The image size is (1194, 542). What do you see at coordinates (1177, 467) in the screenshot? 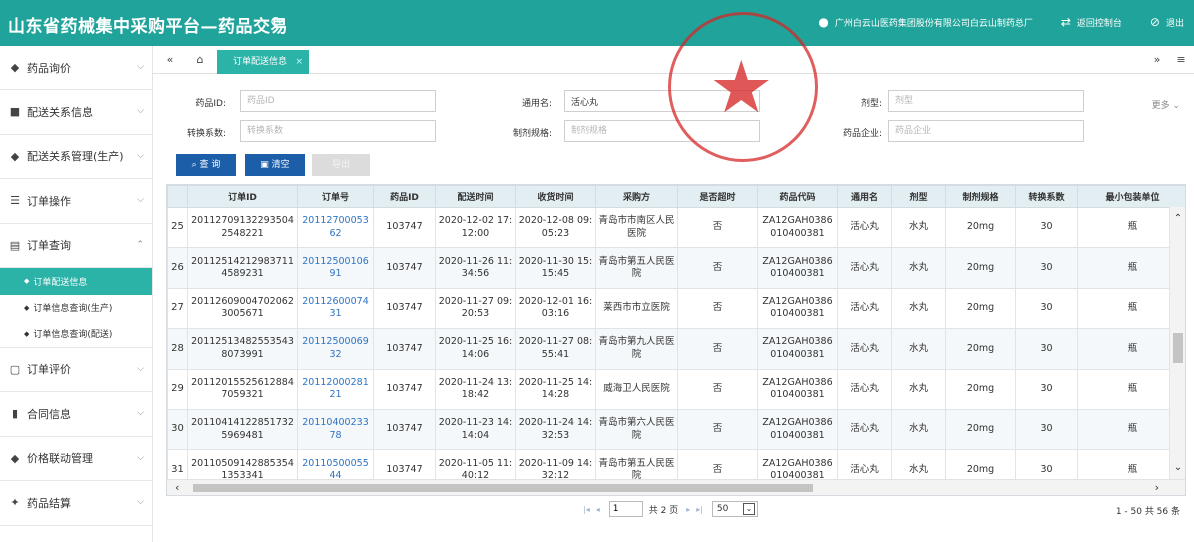
I see `scroll-down-icon: ⌄` at bounding box center [1177, 467].